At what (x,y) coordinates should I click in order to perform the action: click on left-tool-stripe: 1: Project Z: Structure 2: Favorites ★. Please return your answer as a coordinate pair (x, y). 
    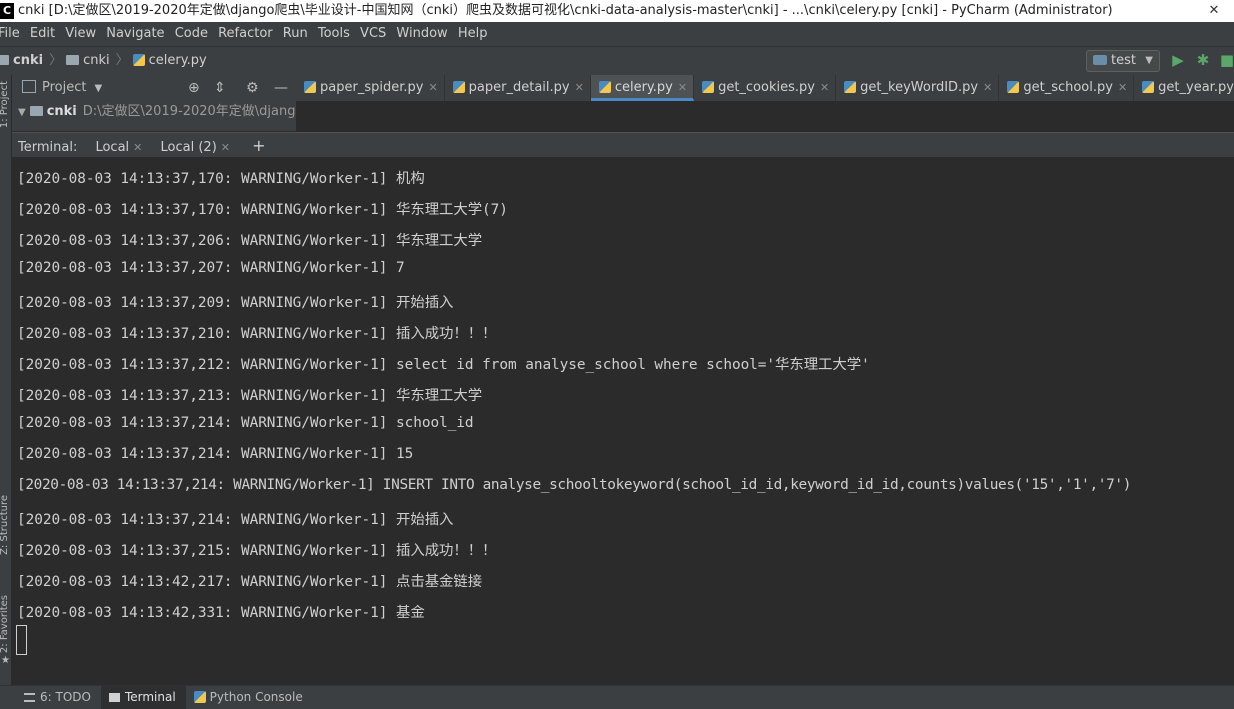
    Looking at the image, I should click on (6, 380).